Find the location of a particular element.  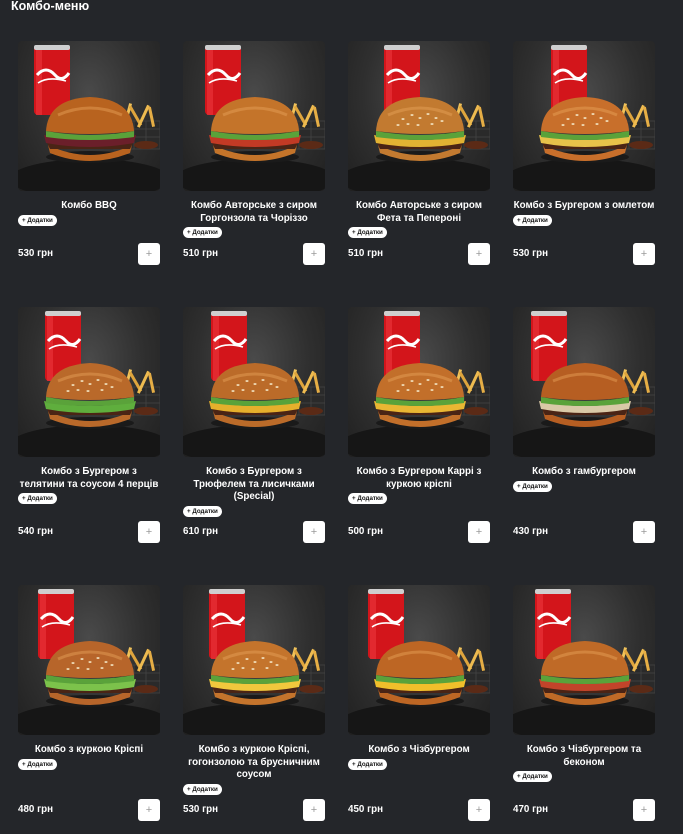

combo-card: Комбо BBQ + Додатки 530 грн + is located at coordinates (89, 157).